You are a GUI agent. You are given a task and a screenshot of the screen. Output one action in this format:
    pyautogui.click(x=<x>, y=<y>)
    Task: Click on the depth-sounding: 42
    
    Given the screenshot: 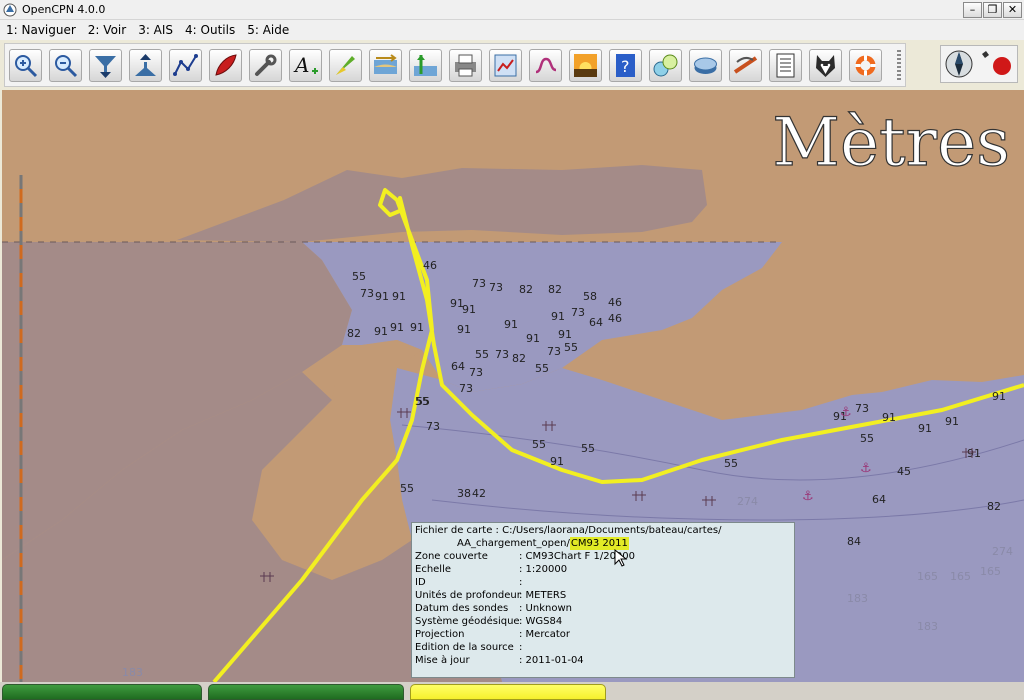 What is the action you would take?
    pyautogui.click(x=479, y=493)
    